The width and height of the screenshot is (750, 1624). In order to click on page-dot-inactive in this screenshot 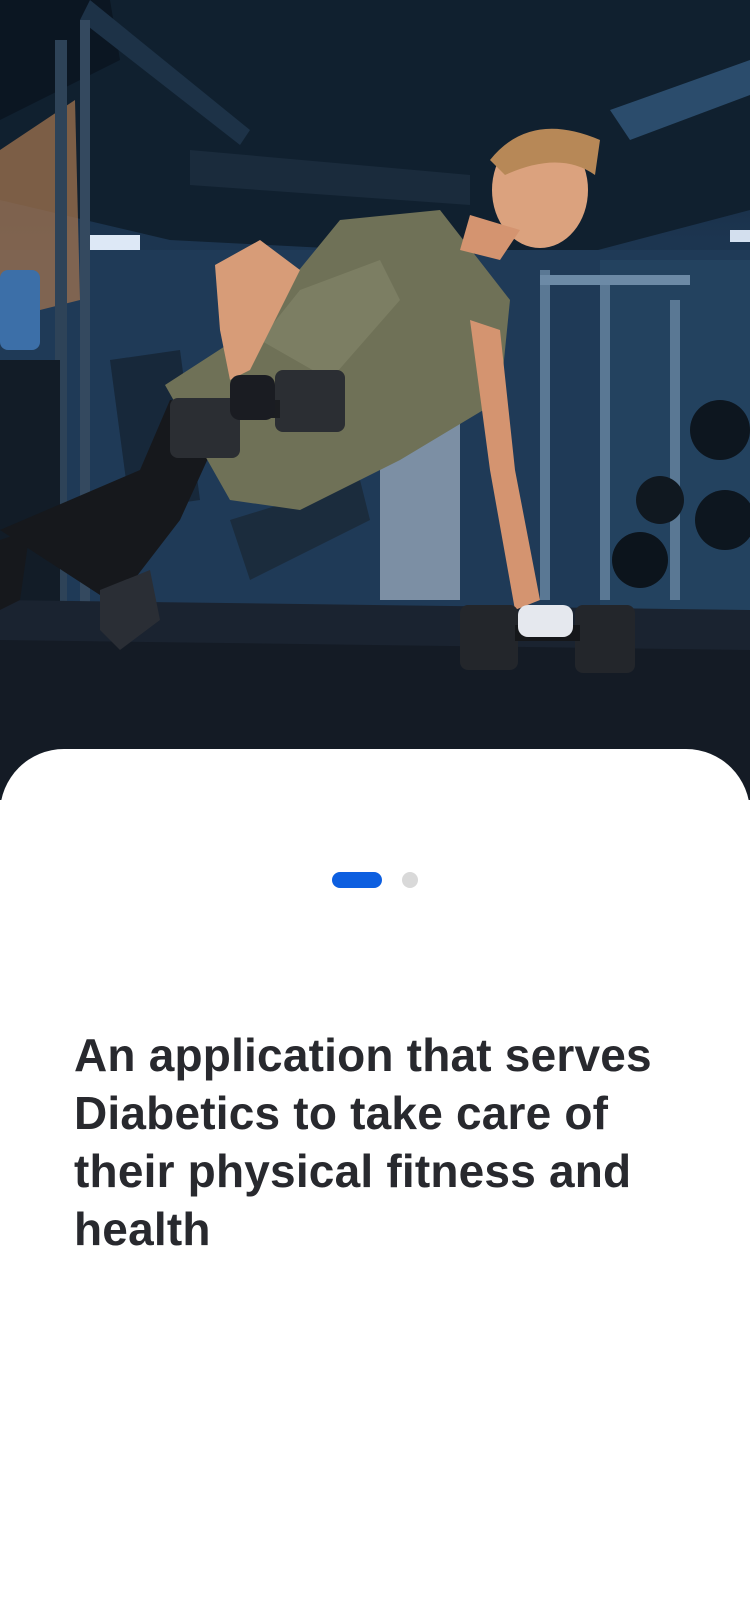, I will do `click(410, 880)`.